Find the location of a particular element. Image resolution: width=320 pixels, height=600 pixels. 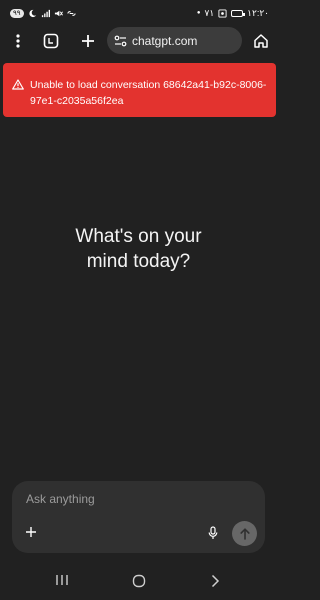

headline-line-1: What's on your is located at coordinates (138, 236).